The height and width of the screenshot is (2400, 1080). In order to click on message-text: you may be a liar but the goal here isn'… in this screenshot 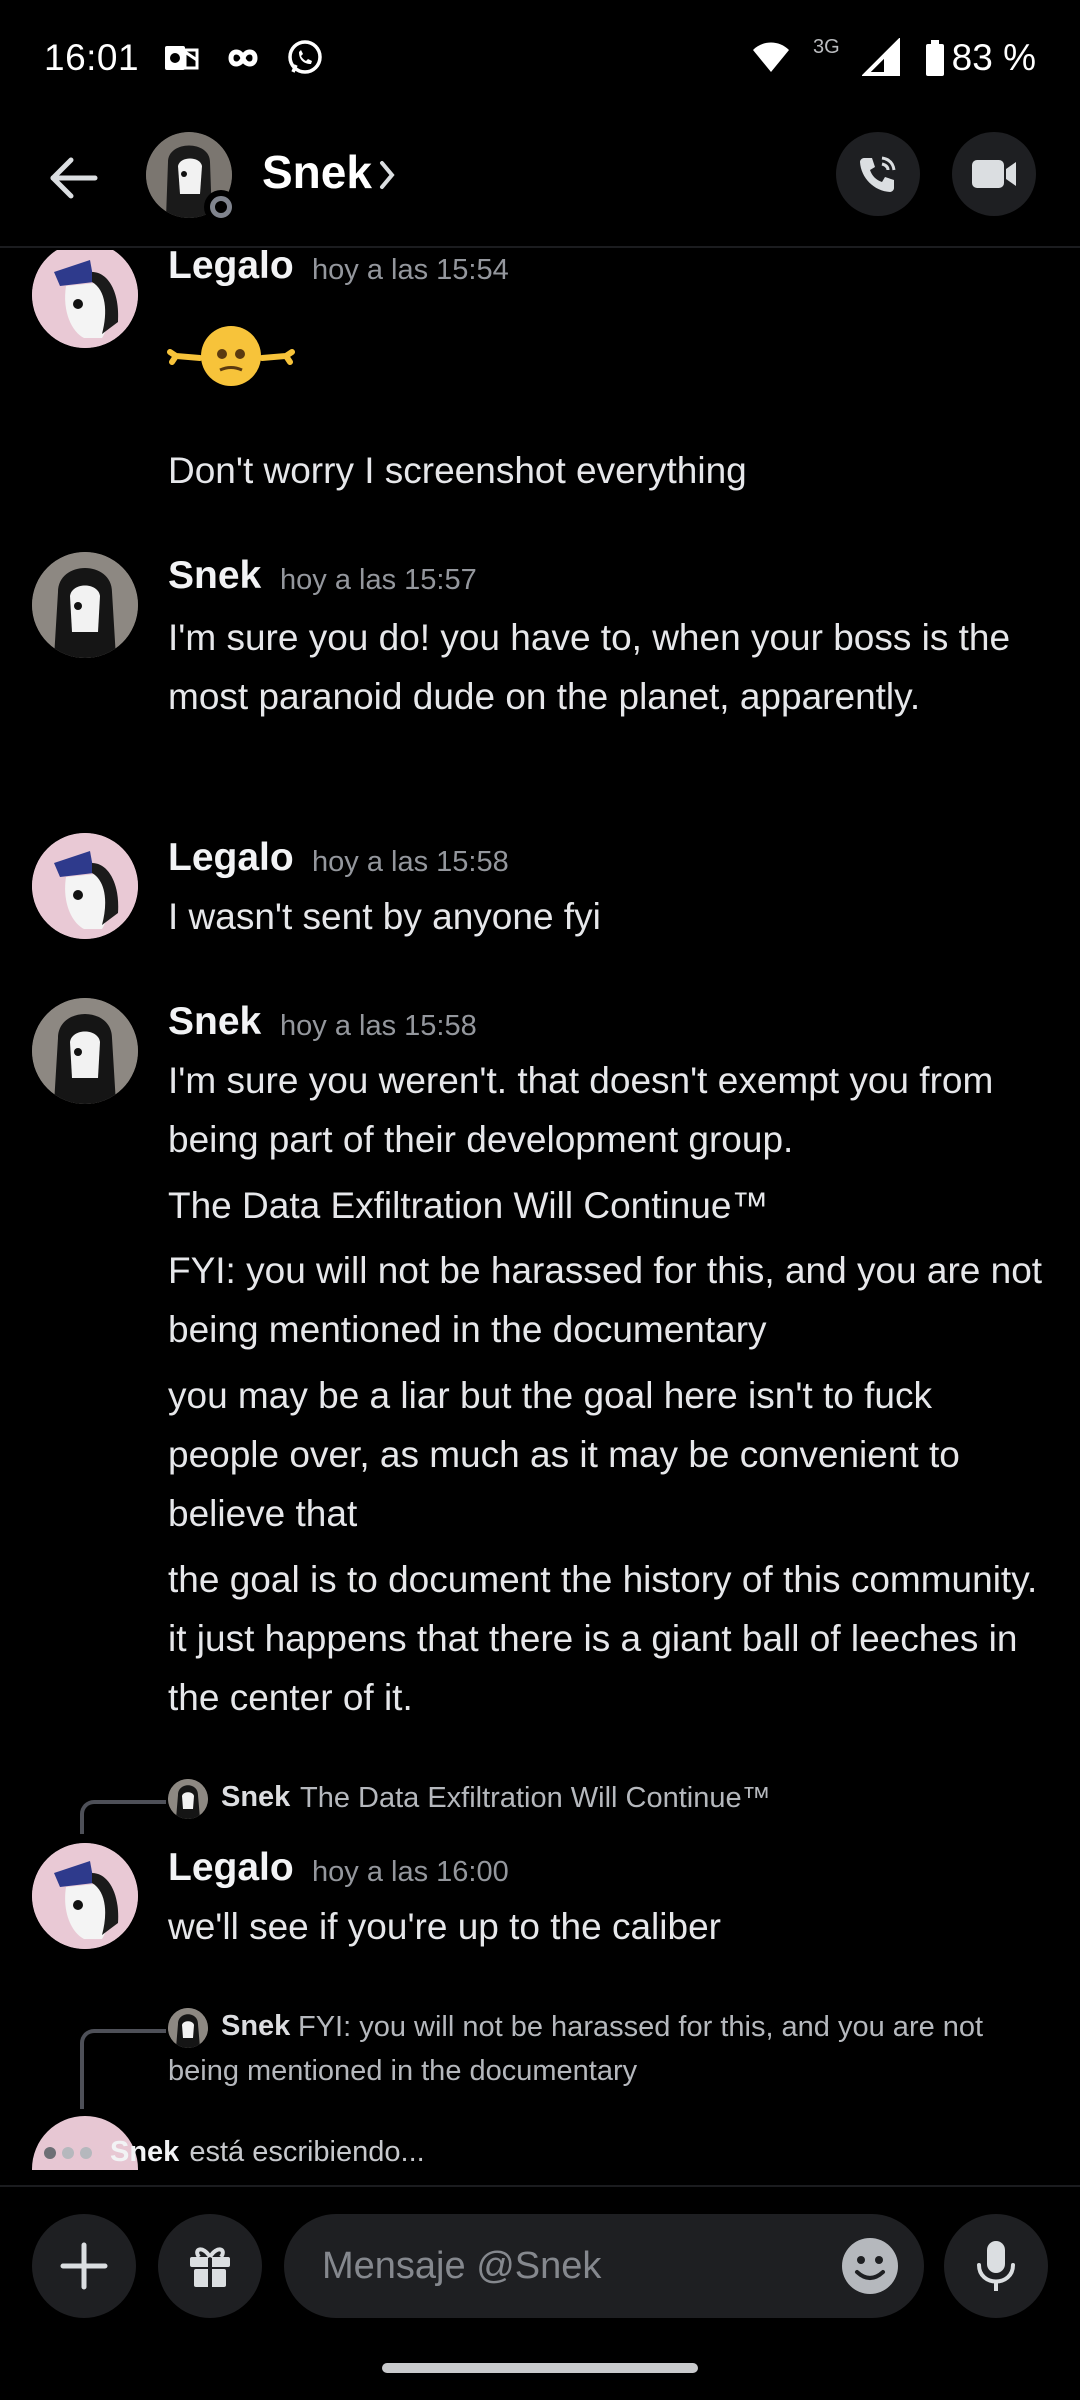, I will do `click(564, 1454)`.